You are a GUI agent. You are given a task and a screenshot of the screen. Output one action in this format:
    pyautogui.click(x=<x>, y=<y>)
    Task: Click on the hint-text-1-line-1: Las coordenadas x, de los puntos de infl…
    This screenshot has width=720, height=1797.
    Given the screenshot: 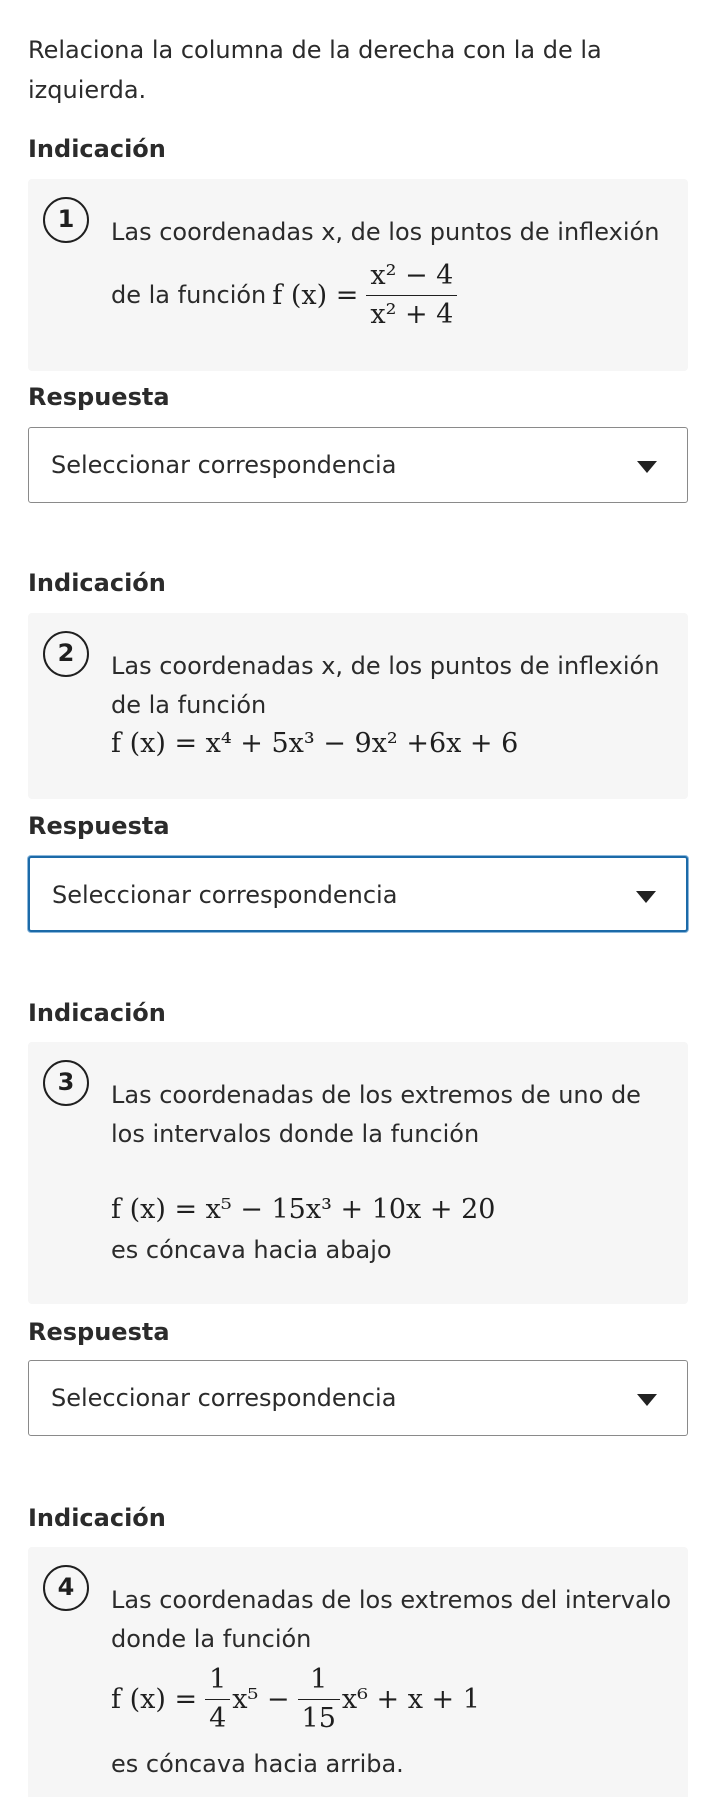 What is the action you would take?
    pyautogui.click(x=385, y=232)
    